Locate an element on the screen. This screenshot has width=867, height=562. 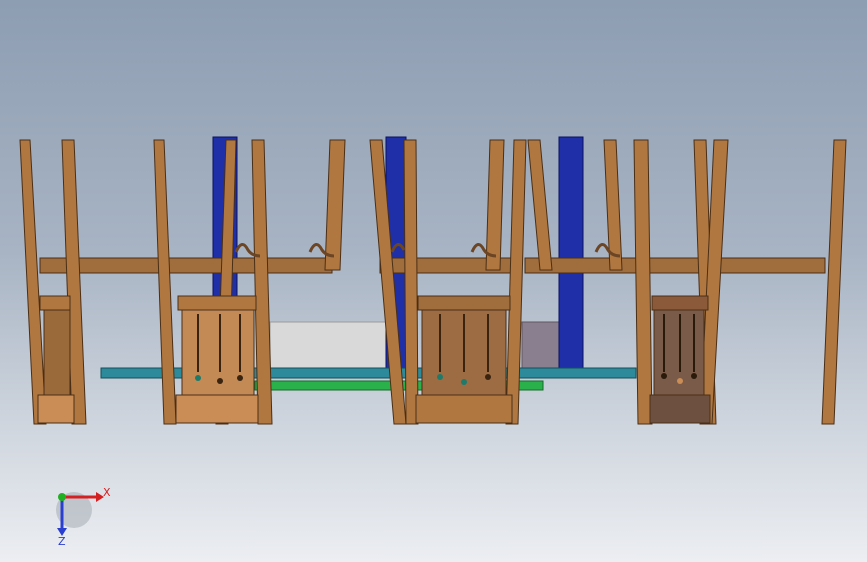
chair-2-leg-d is located at coordinates (335, 205).